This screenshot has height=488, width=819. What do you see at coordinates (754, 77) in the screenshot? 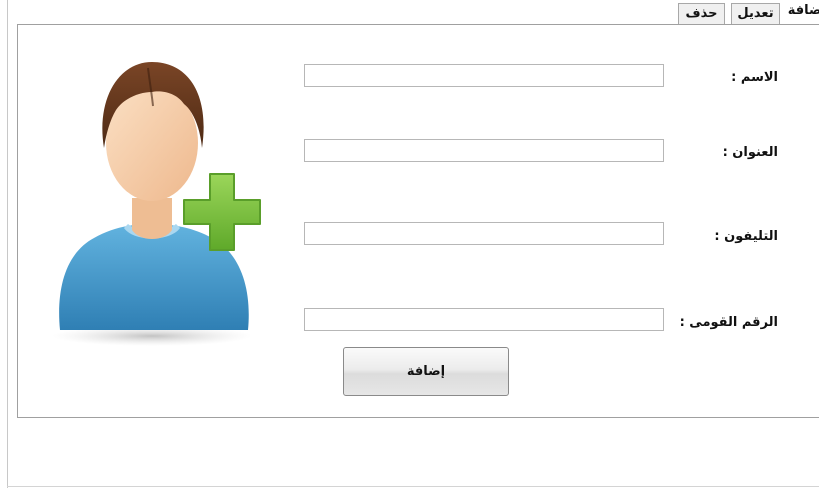
I see `name-label: الاسم :` at bounding box center [754, 77].